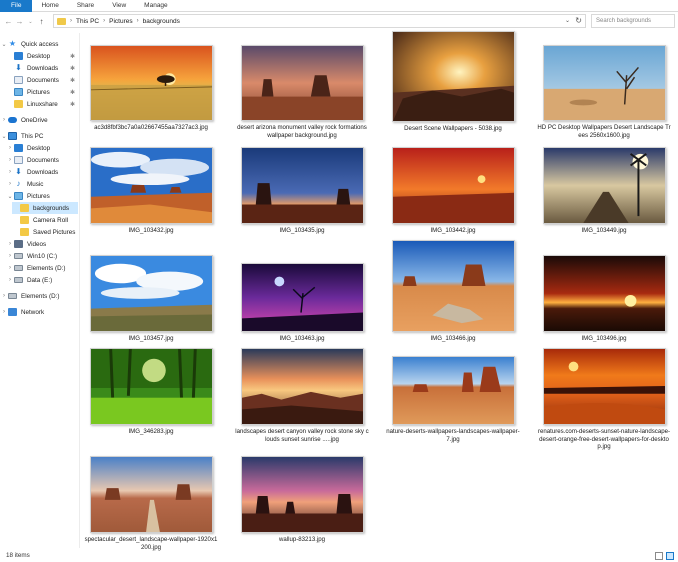 The height and width of the screenshot is (562, 678). I want to click on file-item: IMG_103466.jpg, so click(453, 291).